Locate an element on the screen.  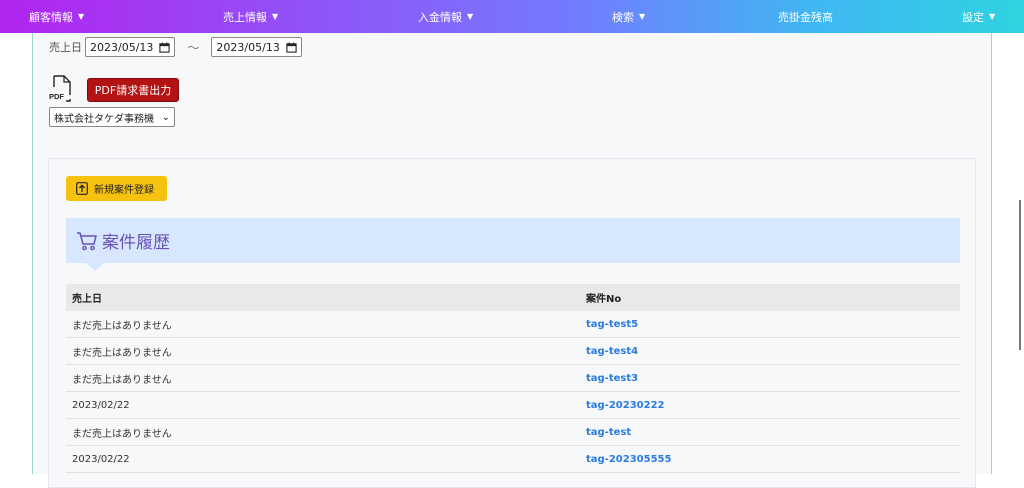
company-select: 株式会社タケダ事務機 ⌄ is located at coordinates (112, 117).